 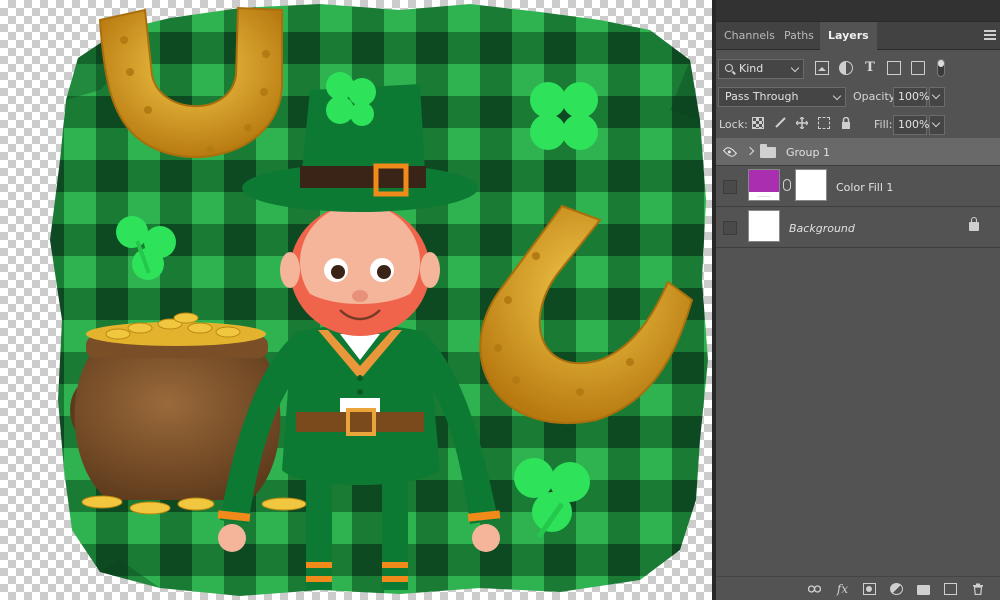 I want to click on blend-mode-value: Pass Through, so click(x=762, y=96).